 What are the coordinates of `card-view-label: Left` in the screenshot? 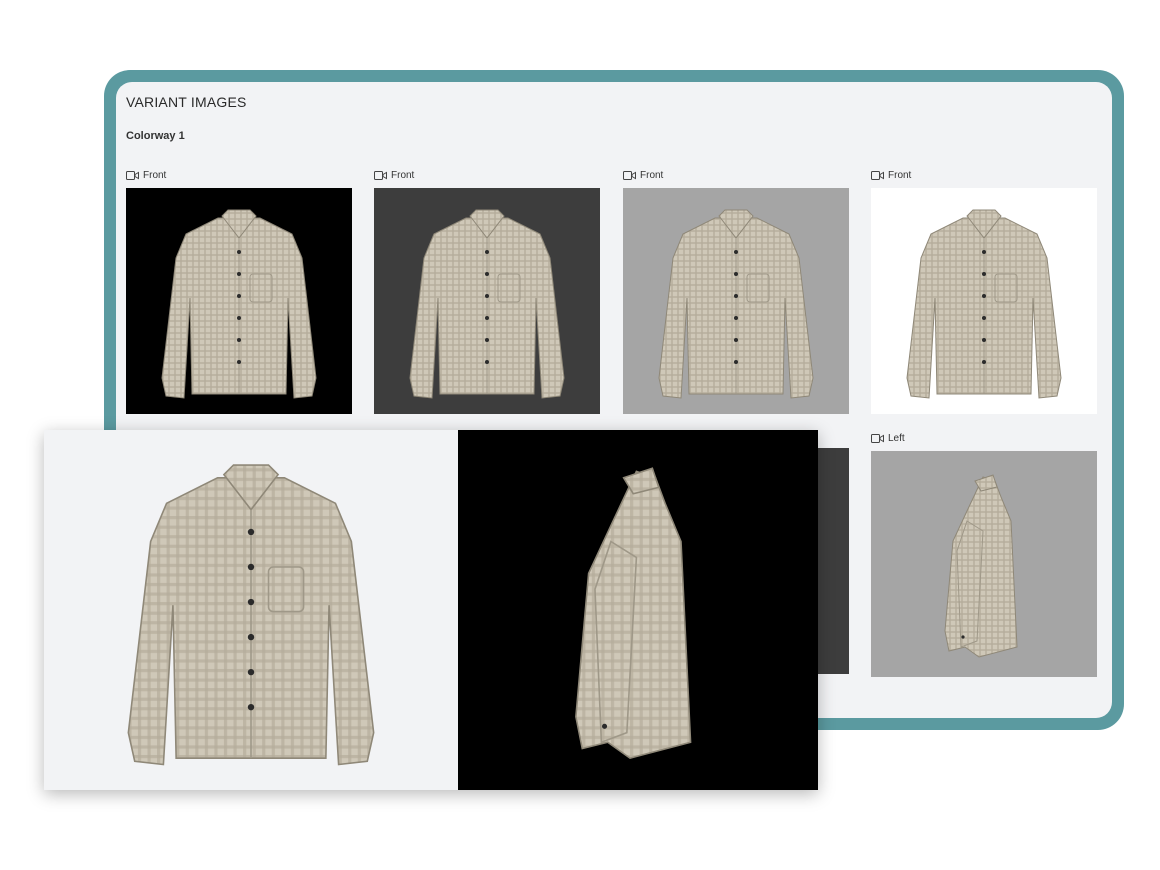 It's located at (896, 438).